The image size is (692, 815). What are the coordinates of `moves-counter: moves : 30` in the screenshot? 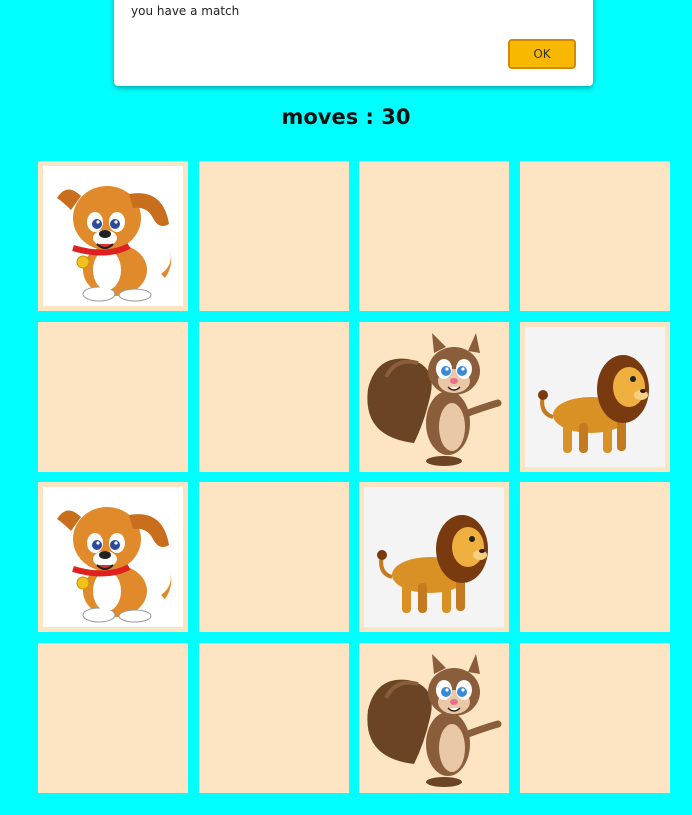 It's located at (346, 117).